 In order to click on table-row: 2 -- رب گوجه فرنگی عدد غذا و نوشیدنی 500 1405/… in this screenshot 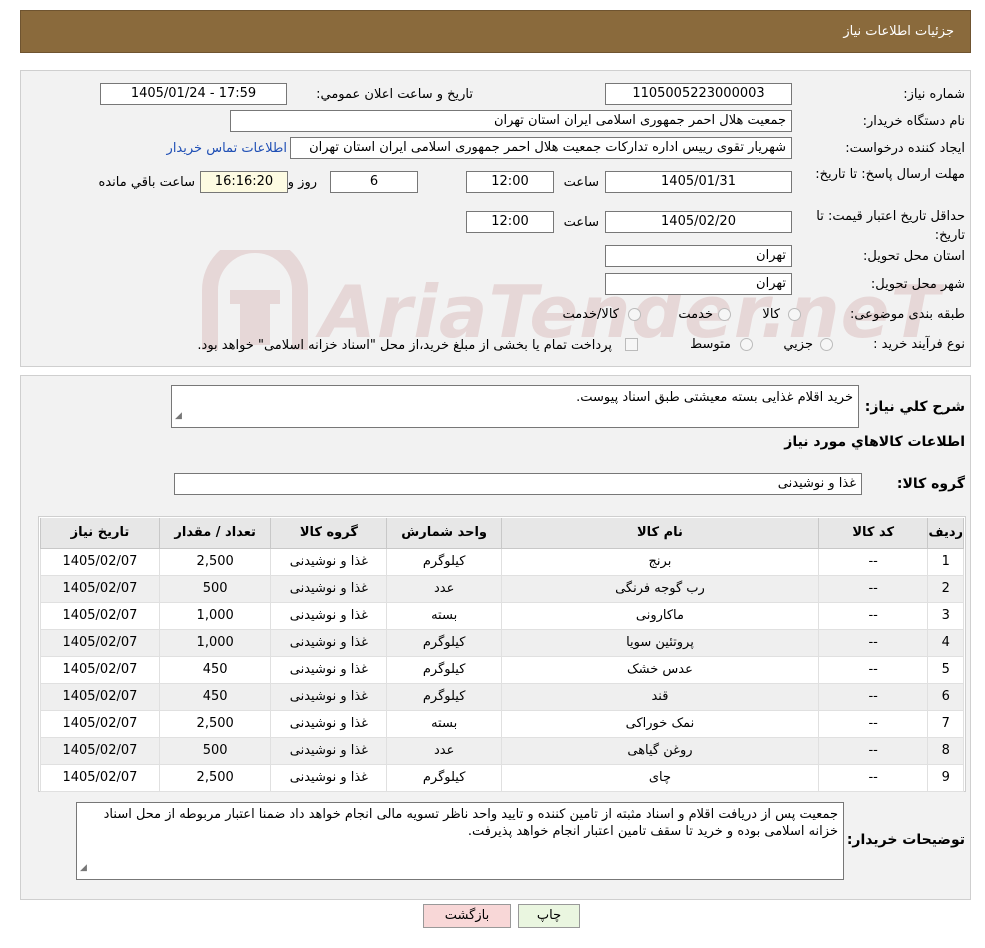, I will do `click(502, 588)`.